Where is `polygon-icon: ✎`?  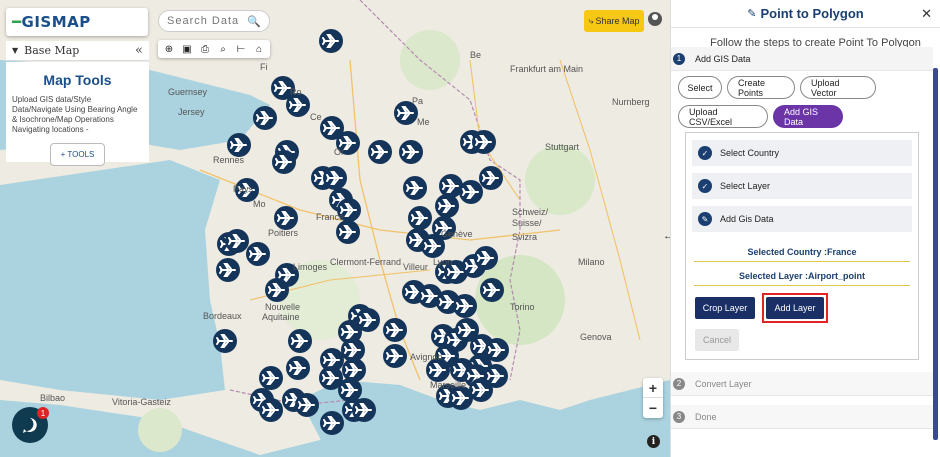
polygon-icon: ✎ is located at coordinates (752, 14).